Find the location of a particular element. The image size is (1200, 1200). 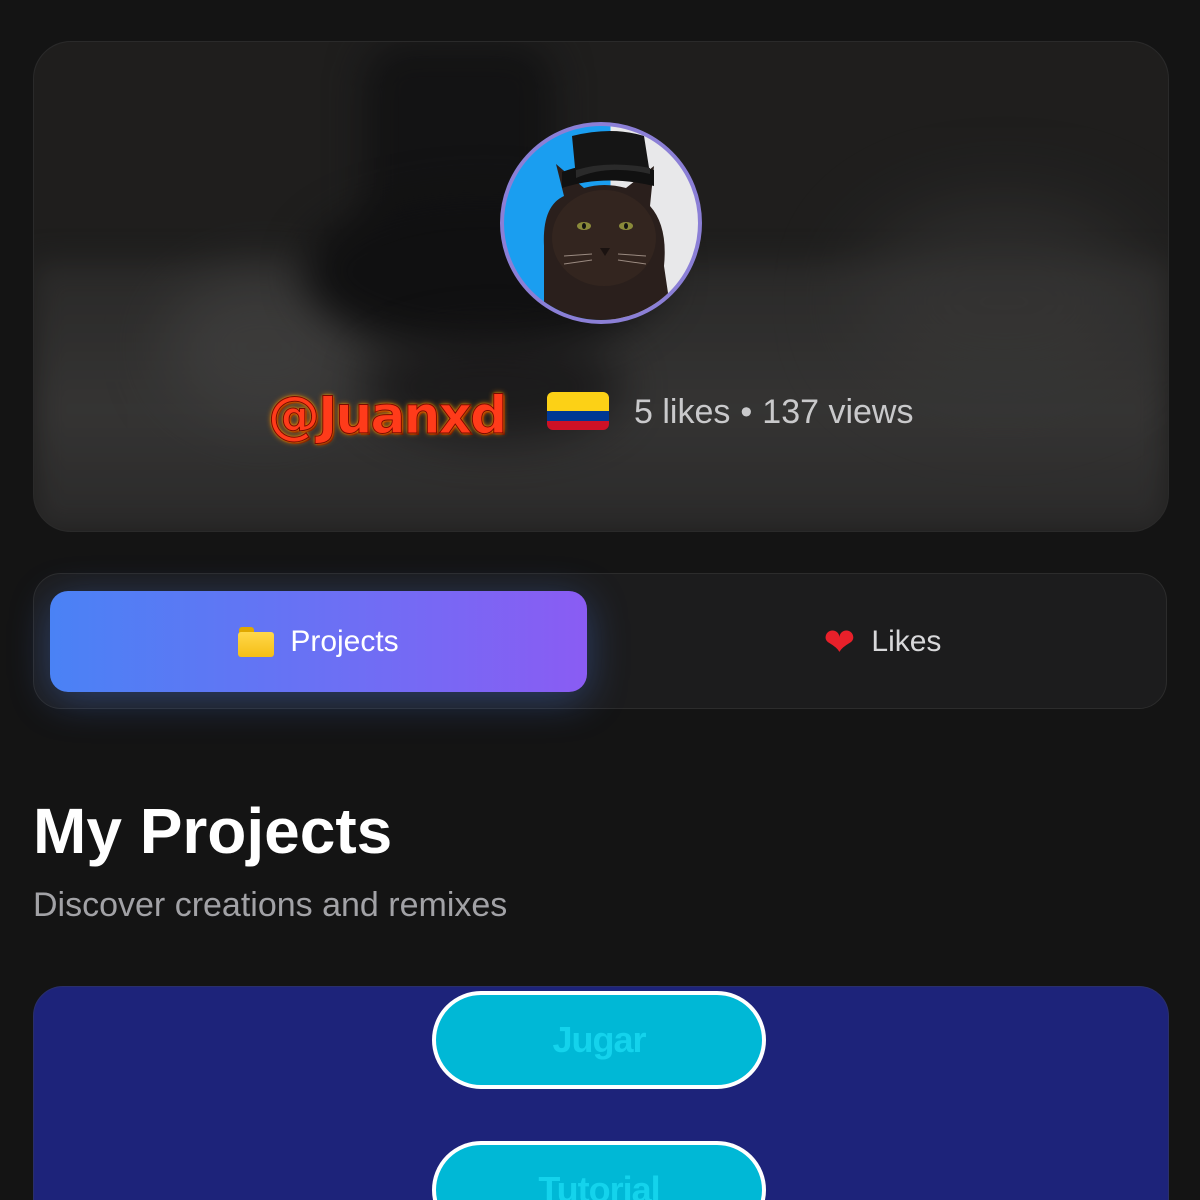

section-title: My Projects is located at coordinates (213, 831).